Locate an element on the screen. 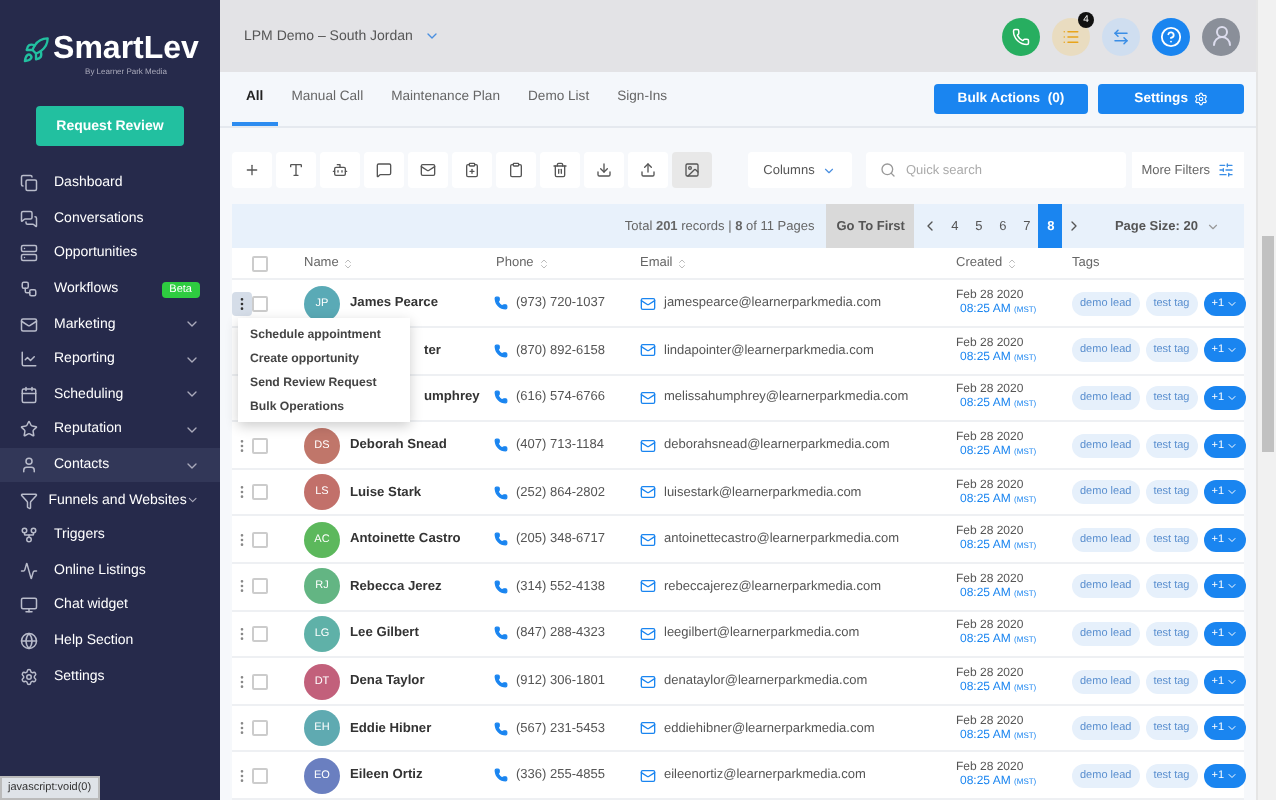  more-icon is located at coordinates (242, 303).